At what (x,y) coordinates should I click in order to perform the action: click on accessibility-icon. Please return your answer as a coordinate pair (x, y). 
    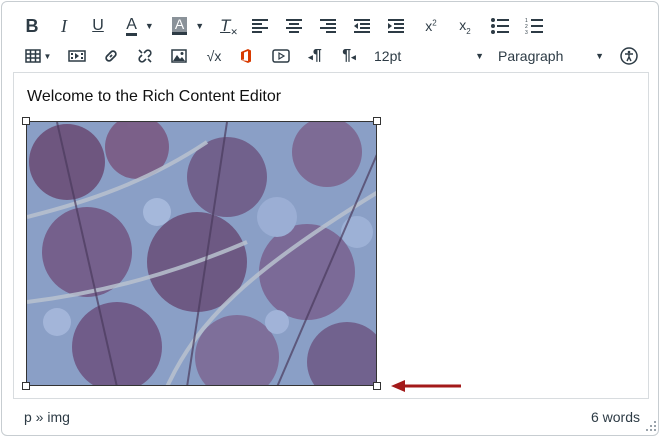
    Looking at the image, I should click on (629, 56).